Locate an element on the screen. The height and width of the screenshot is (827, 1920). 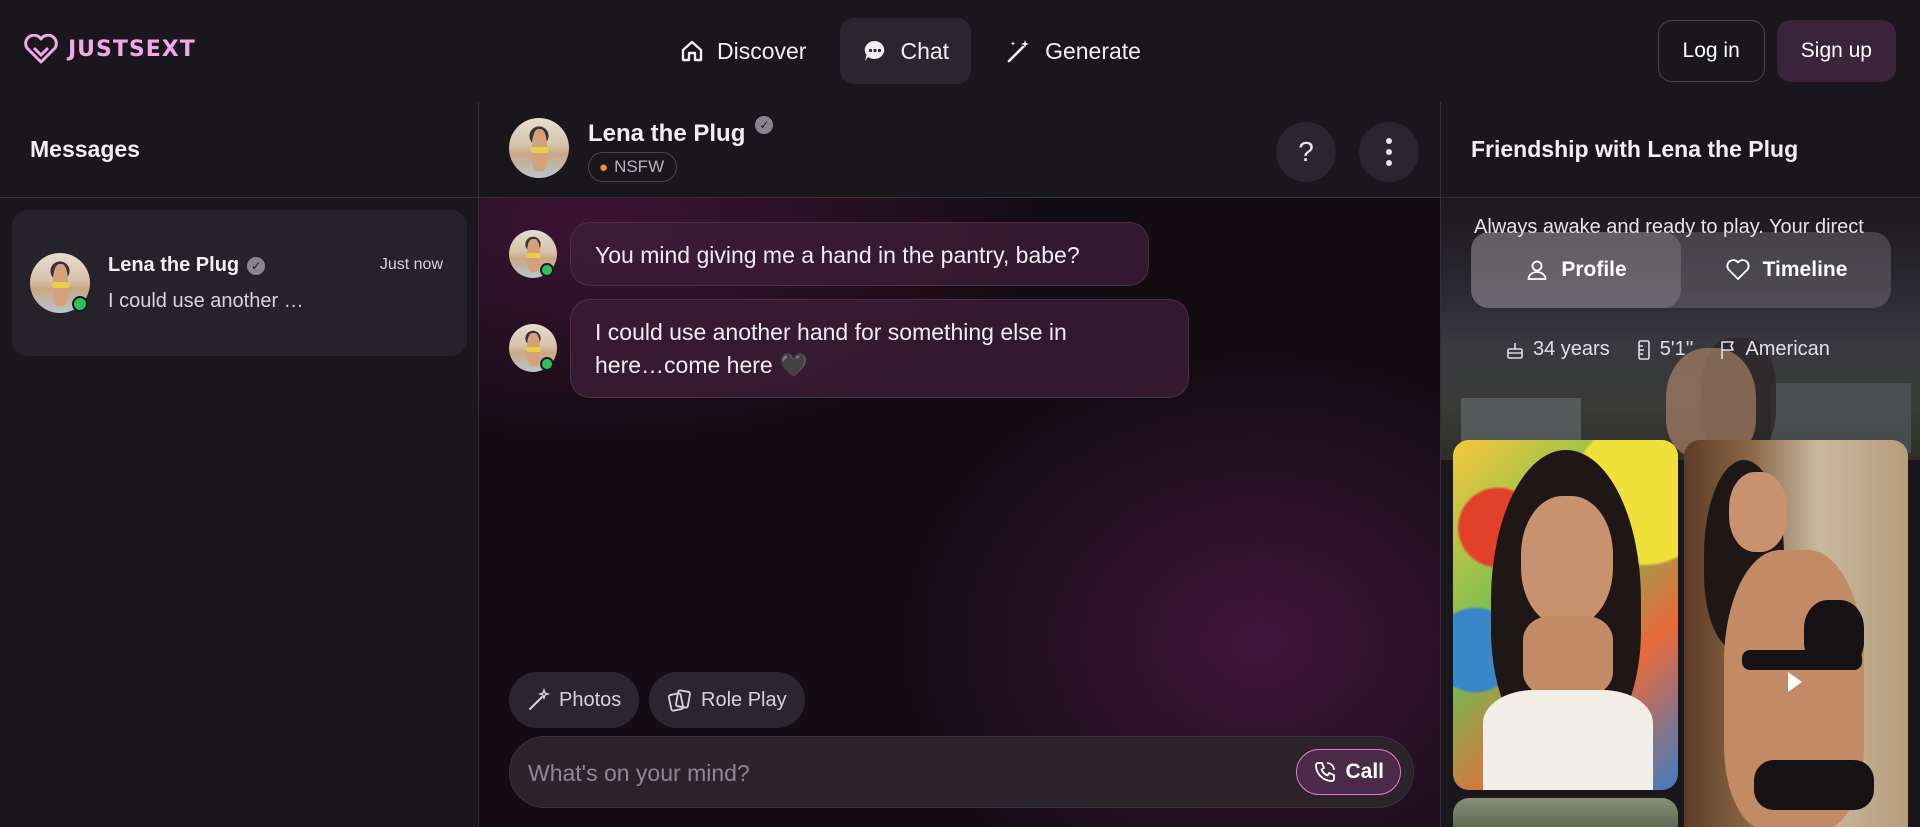
message-composer: Call is located at coordinates (961, 772).